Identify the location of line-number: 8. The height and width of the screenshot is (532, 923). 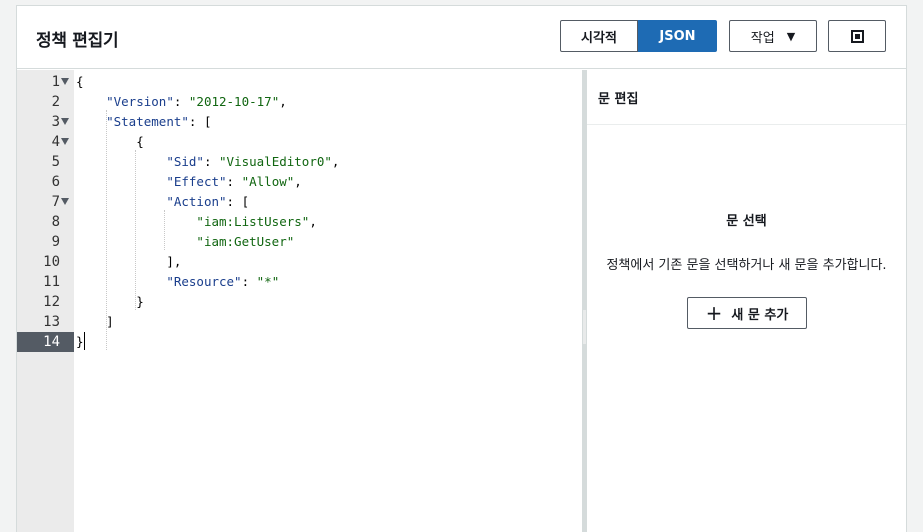
(55, 222).